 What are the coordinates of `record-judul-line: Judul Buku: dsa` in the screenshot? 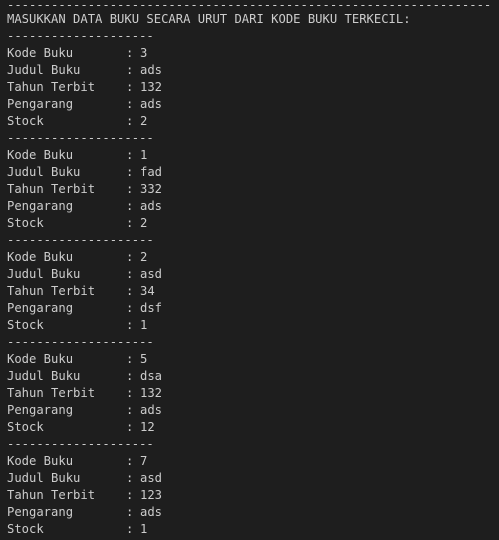 It's located at (252, 376).